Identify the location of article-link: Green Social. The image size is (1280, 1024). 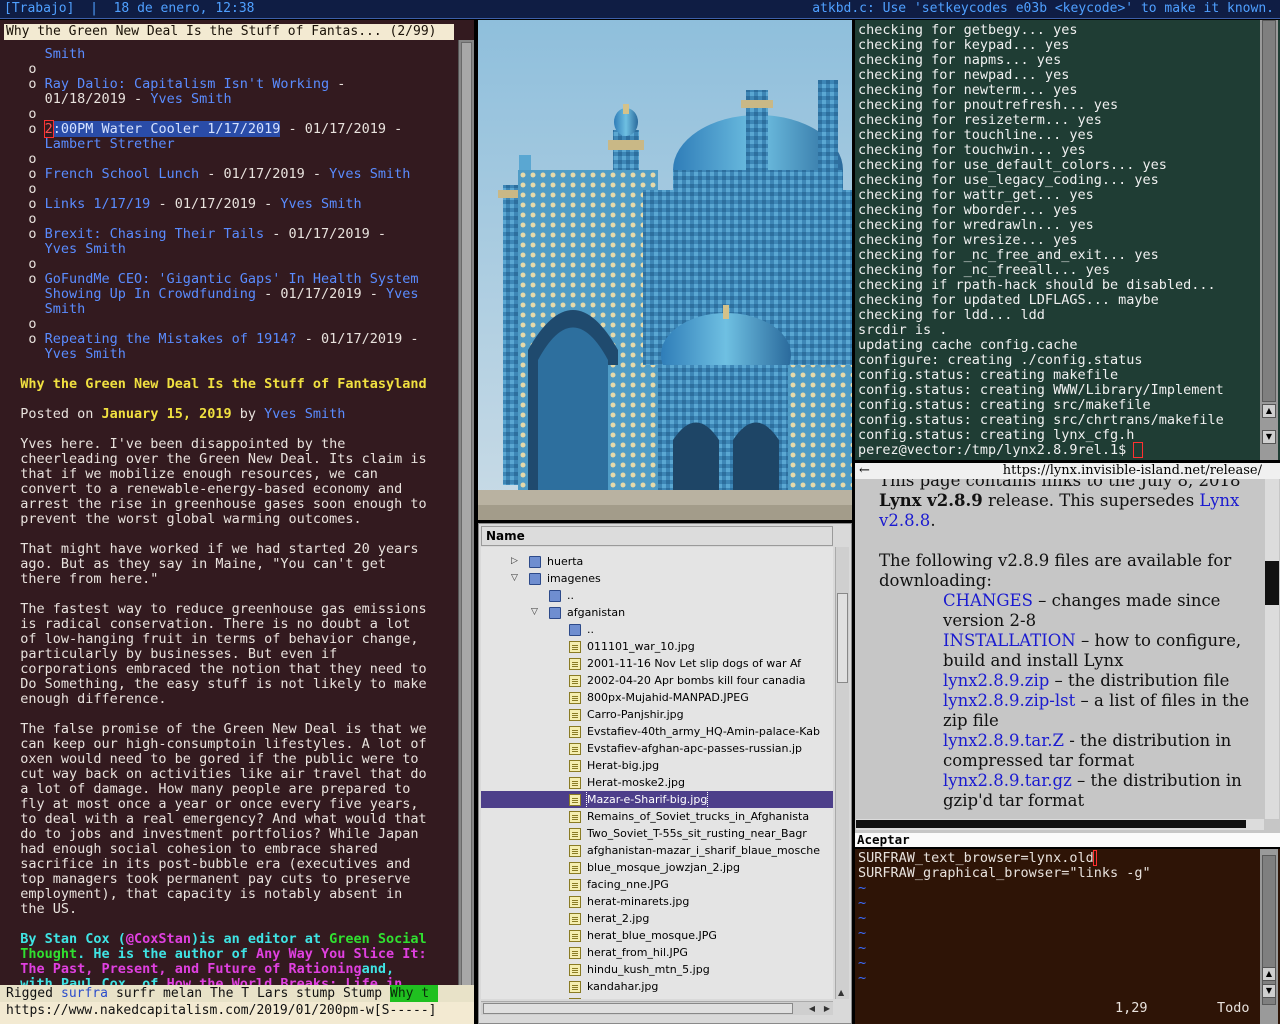
(378, 939).